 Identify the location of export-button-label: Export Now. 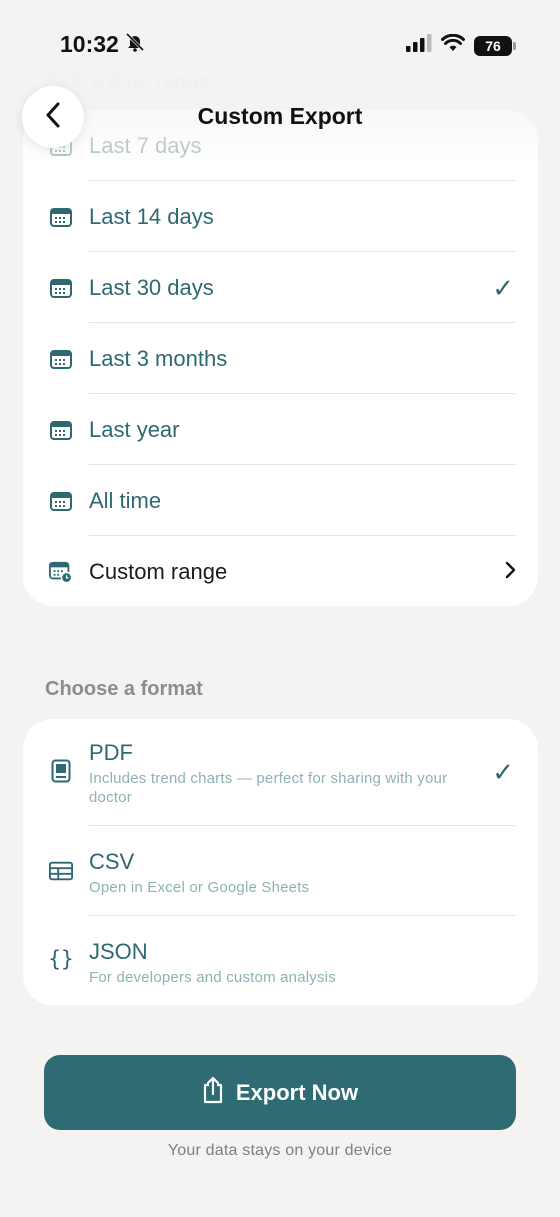
(297, 1092).